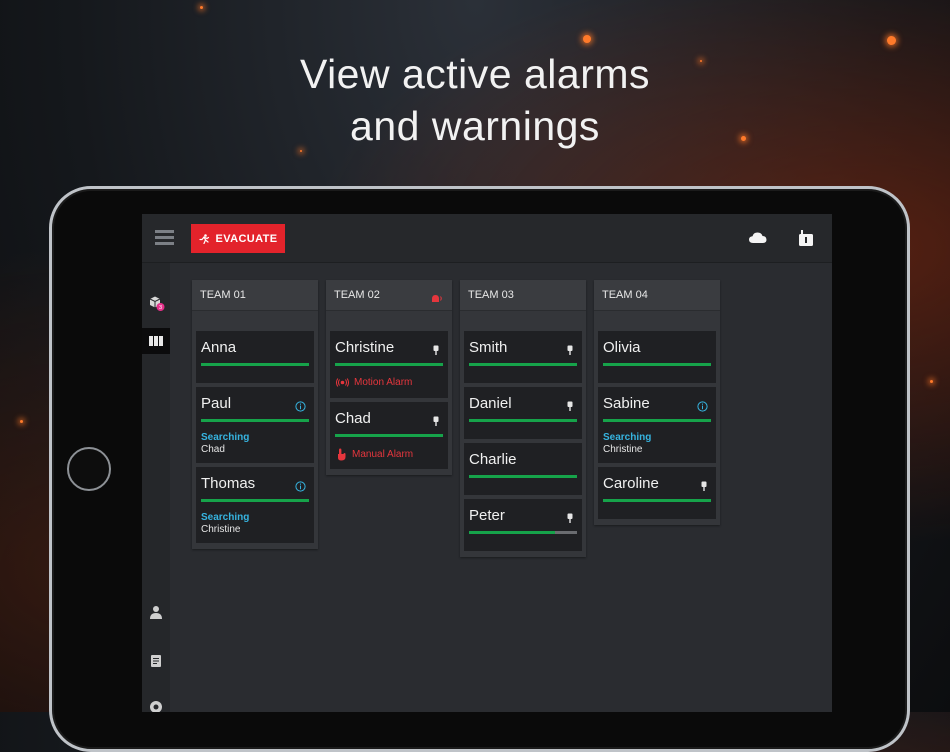 The image size is (950, 752). What do you see at coordinates (228, 483) in the screenshot?
I see `member-name: Thomas` at bounding box center [228, 483].